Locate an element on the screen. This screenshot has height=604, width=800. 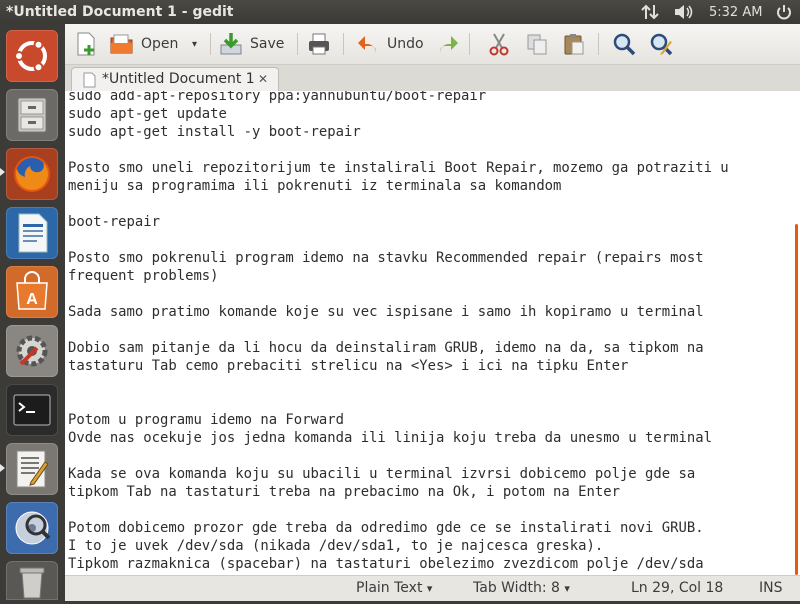
language-selector: Plain Text ▾ is located at coordinates (394, 588).